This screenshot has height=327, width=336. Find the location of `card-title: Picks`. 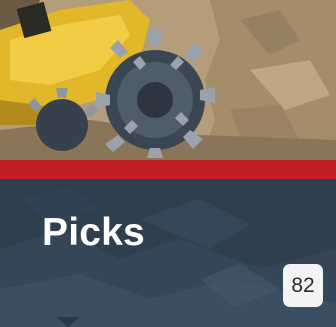

card-title: Picks is located at coordinates (93, 232).